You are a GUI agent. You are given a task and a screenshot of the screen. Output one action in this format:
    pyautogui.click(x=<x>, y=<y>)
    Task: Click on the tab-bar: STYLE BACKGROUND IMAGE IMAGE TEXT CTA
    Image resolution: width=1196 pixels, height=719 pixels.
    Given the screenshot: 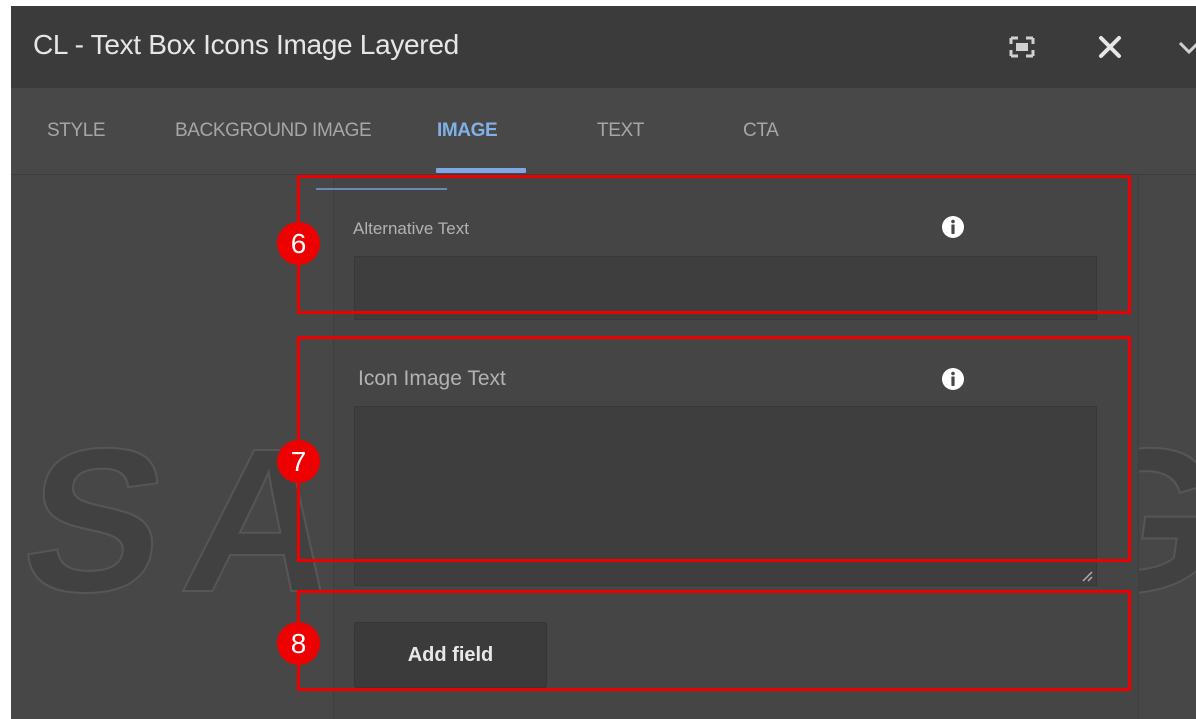 What is the action you would take?
    pyautogui.click(x=603, y=131)
    